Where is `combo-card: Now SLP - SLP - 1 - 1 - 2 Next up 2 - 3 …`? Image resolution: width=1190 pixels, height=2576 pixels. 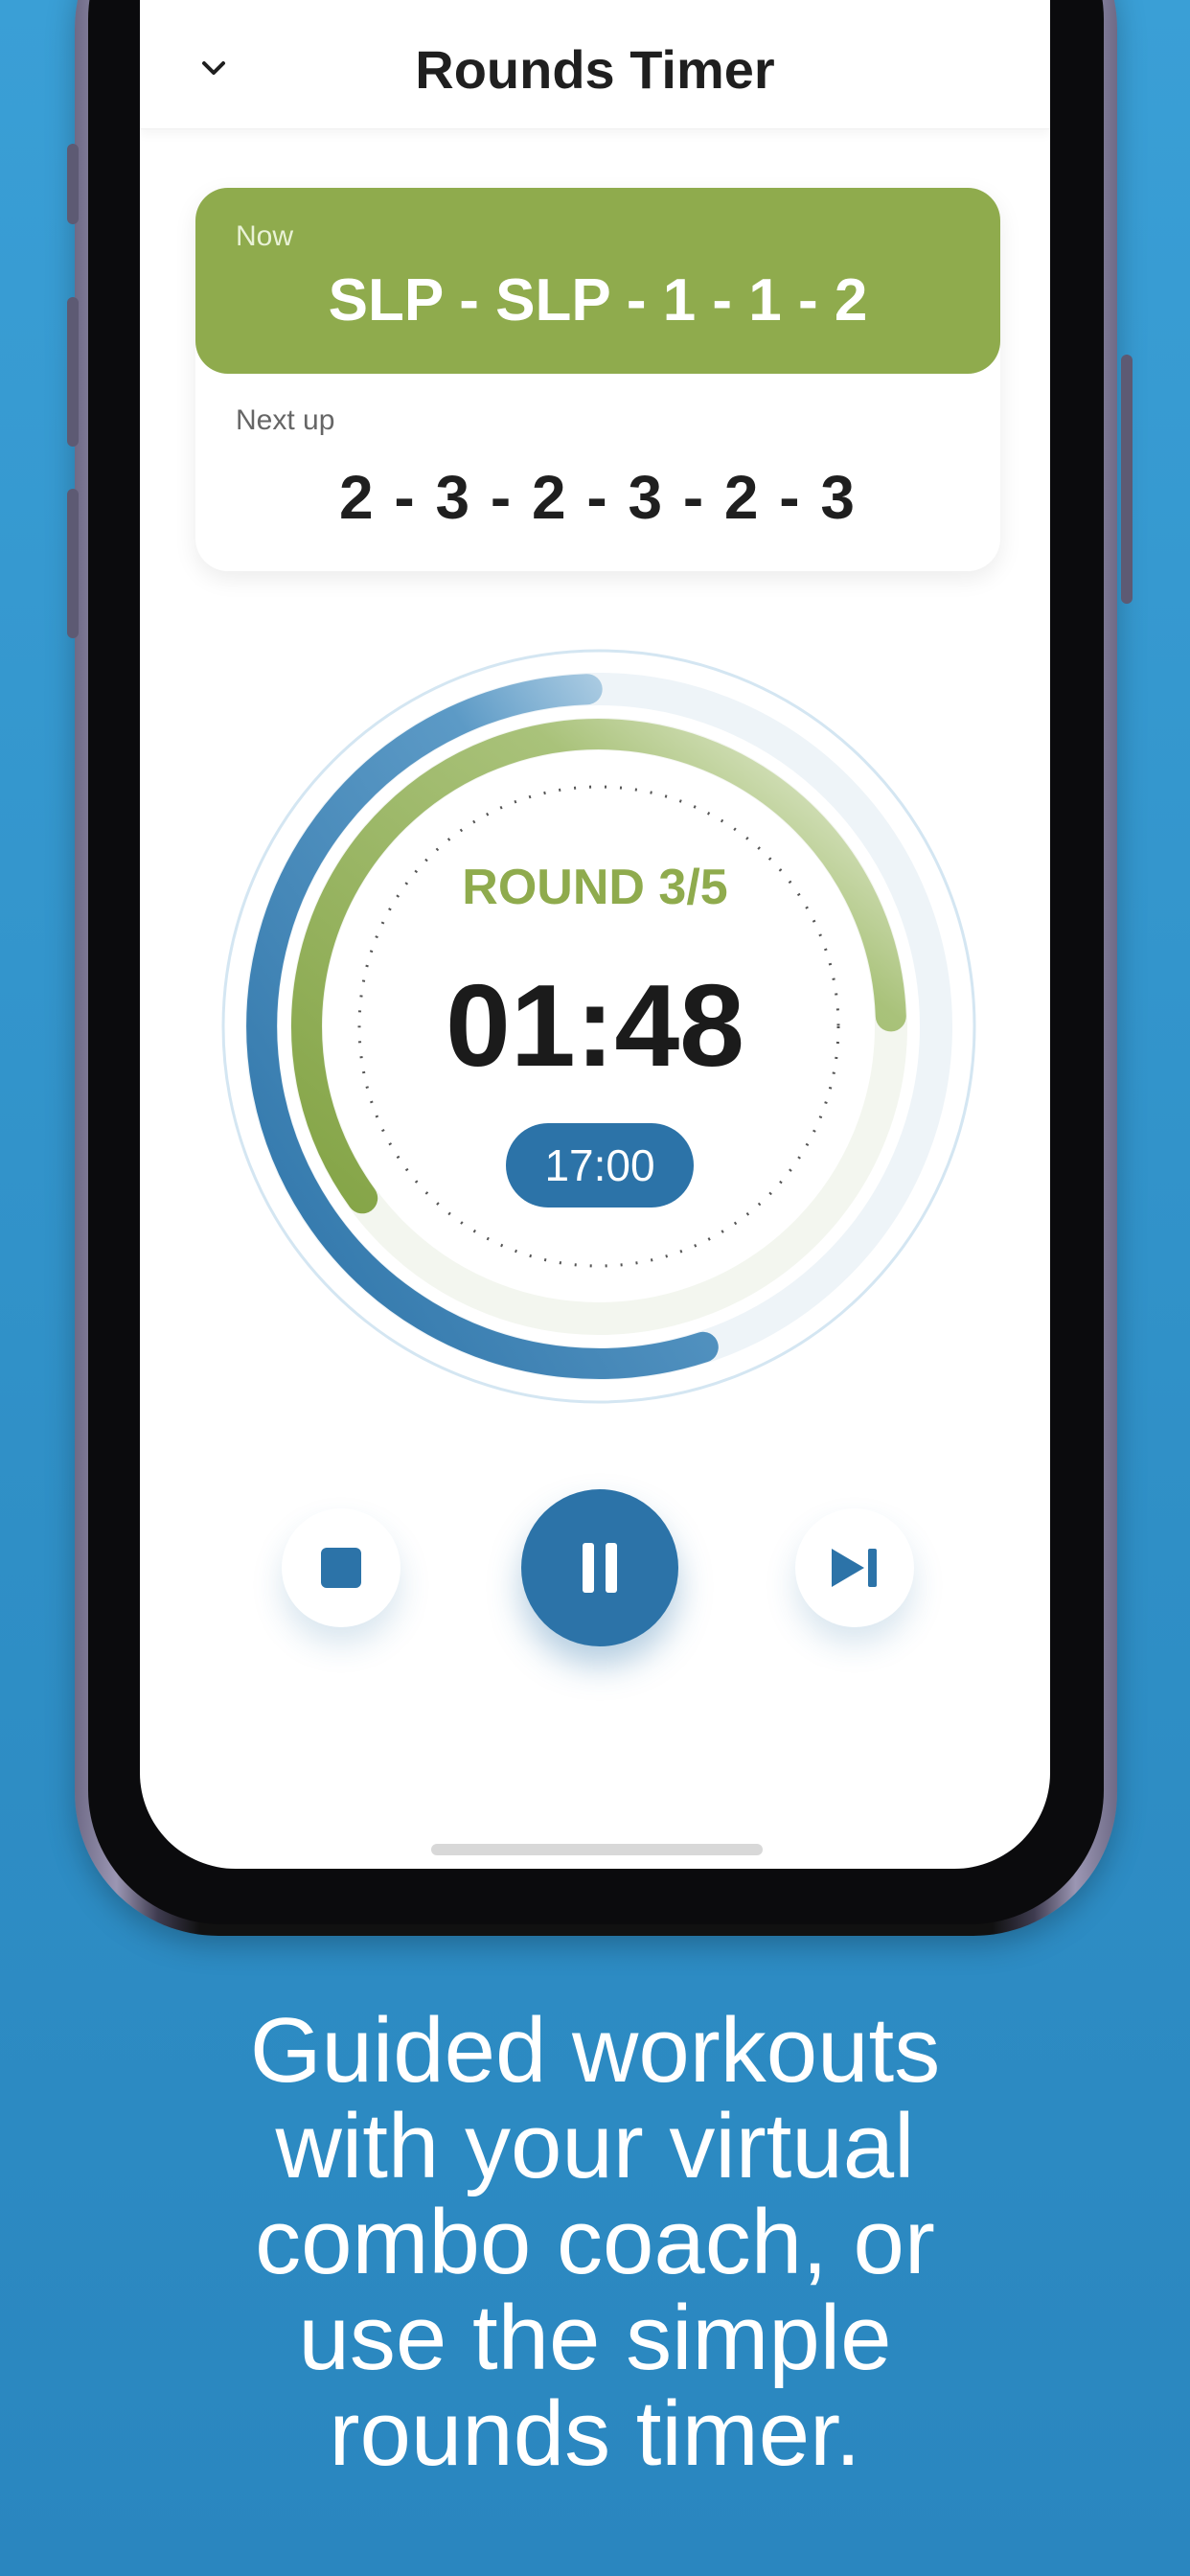
combo-card: Now SLP - SLP - 1 - 1 - 2 Next up 2 - 3 … is located at coordinates (598, 379).